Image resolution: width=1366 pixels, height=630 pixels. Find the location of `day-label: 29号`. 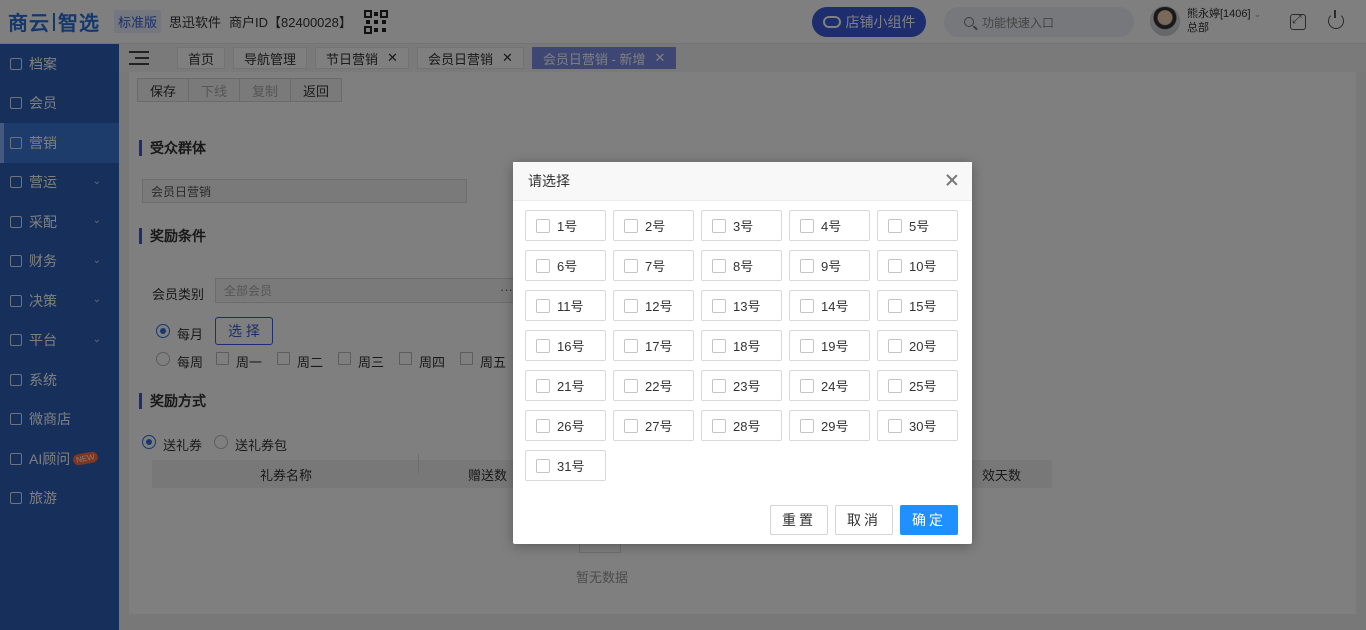

day-label: 29号 is located at coordinates (835, 426).